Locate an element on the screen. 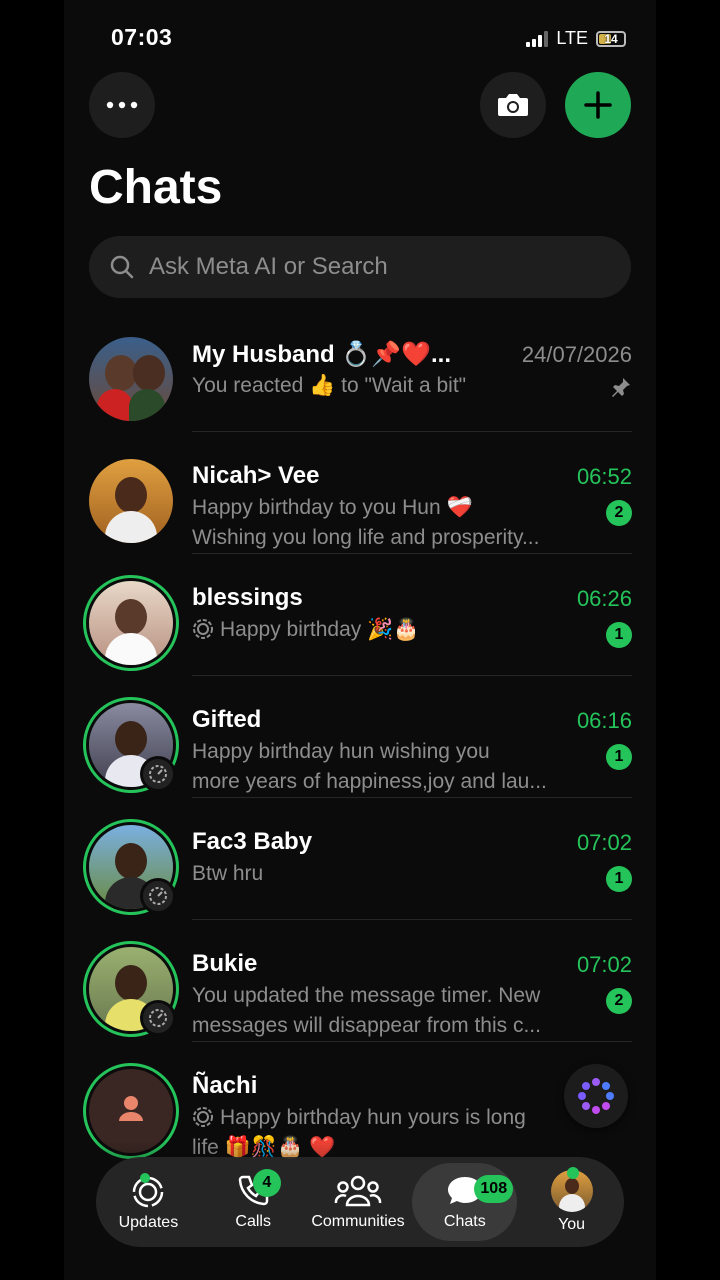 The height and width of the screenshot is (1280, 720). meta-ai-icon is located at coordinates (596, 1096).